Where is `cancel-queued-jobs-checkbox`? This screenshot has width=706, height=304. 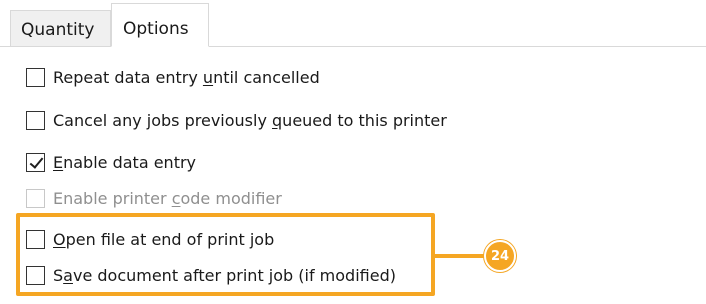 cancel-queued-jobs-checkbox is located at coordinates (35, 120).